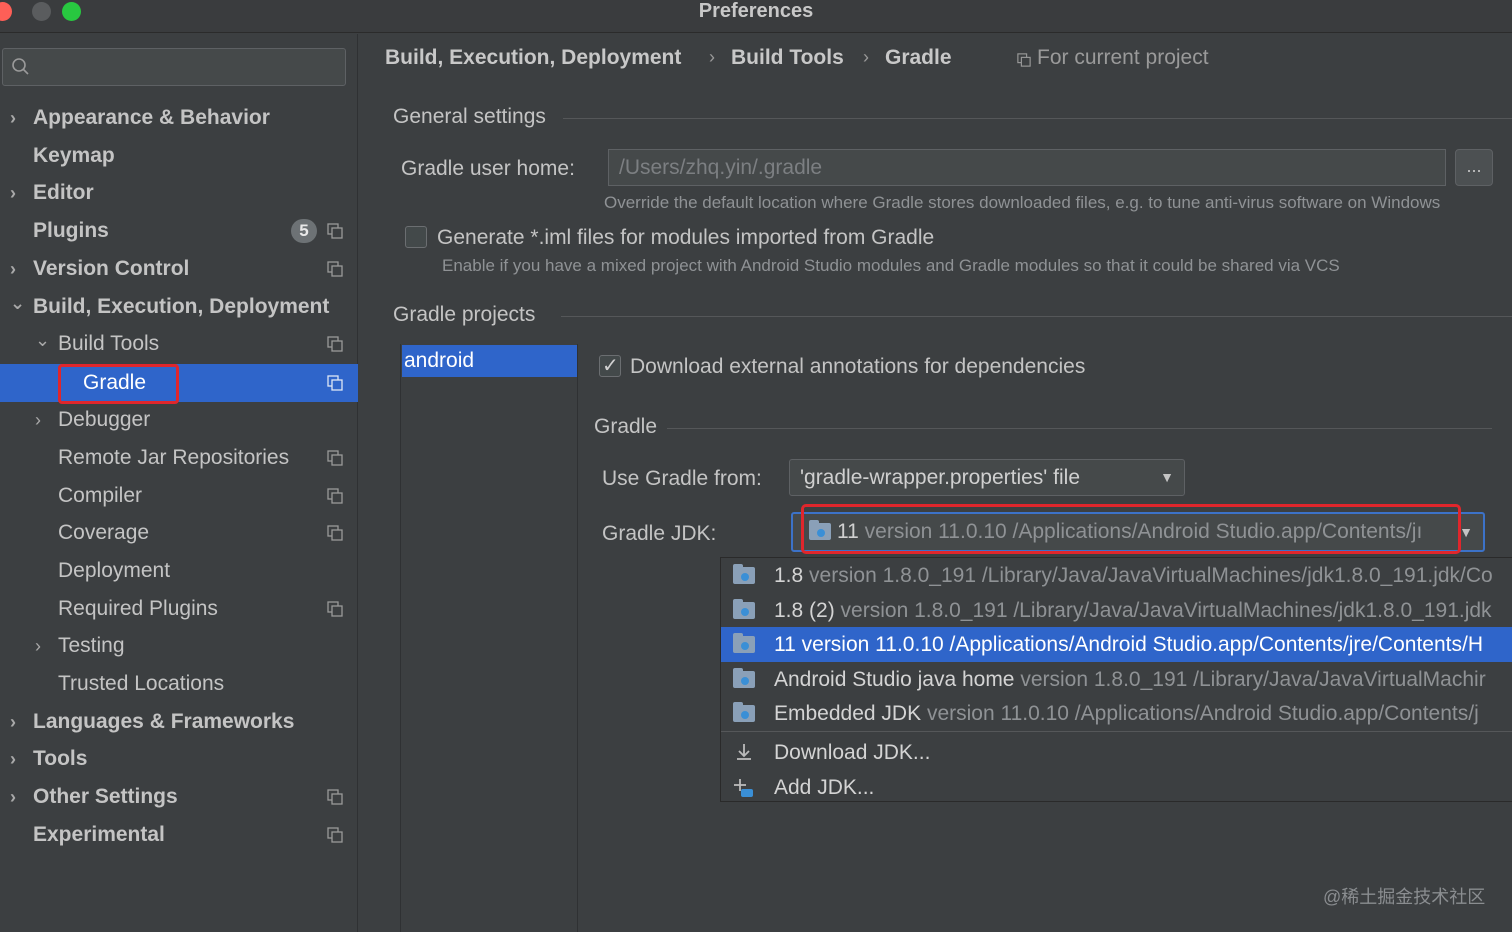 This screenshot has height=932, width=1512. What do you see at coordinates (489, 638) in the screenshot?
I see `gradle-projects-list` at bounding box center [489, 638].